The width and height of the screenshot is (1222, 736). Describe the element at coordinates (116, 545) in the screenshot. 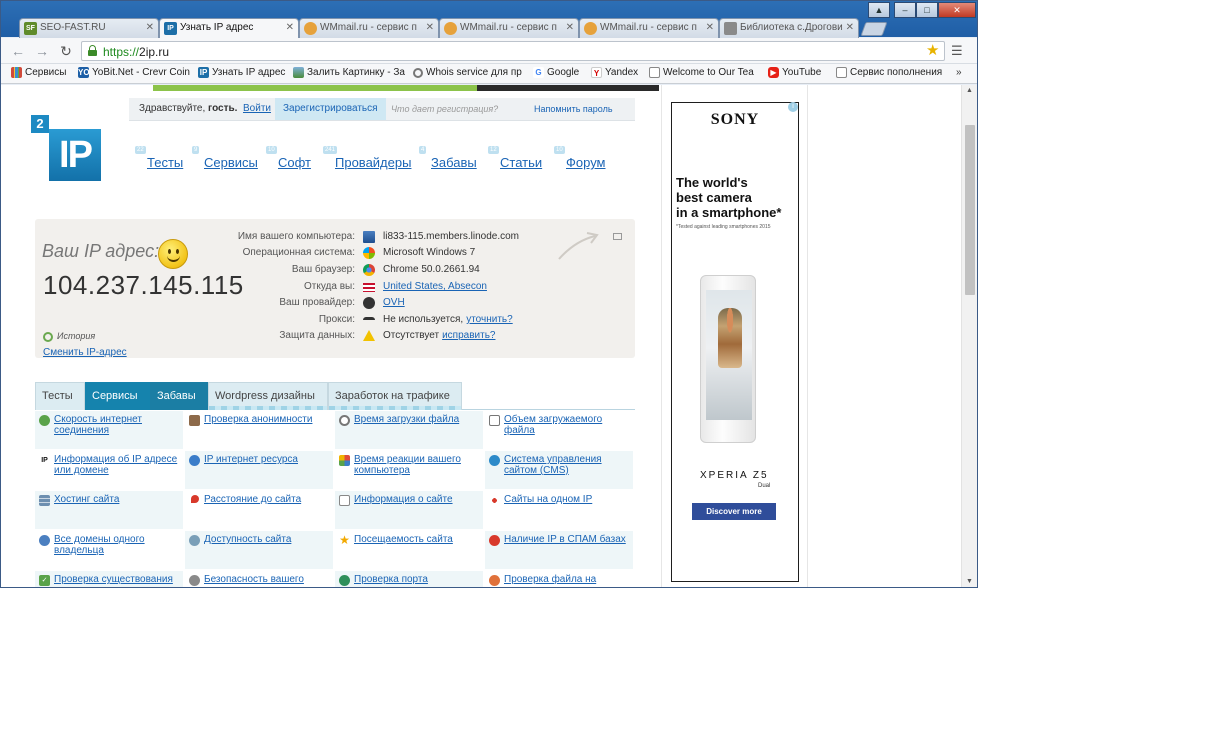

I see `service-link: Все домены одного владельца` at that location.